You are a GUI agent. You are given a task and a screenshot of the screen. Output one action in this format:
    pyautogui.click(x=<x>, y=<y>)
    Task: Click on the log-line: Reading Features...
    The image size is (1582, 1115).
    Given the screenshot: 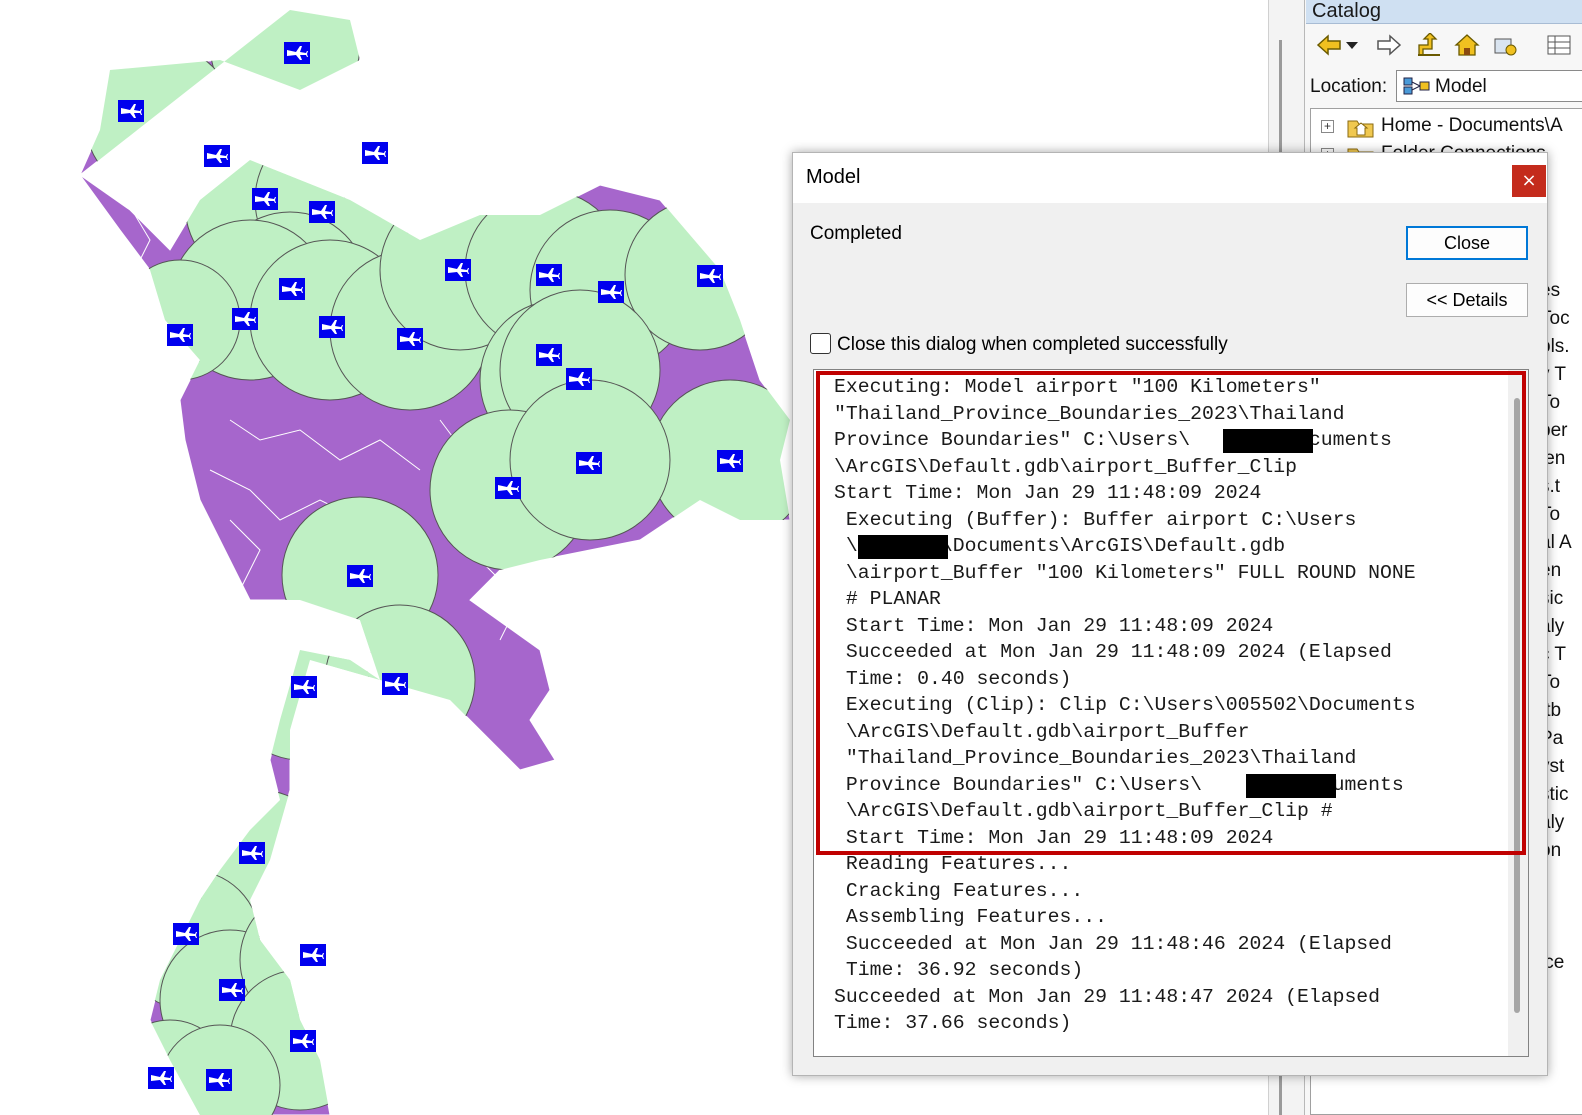 What is the action you would take?
    pyautogui.click(x=953, y=864)
    